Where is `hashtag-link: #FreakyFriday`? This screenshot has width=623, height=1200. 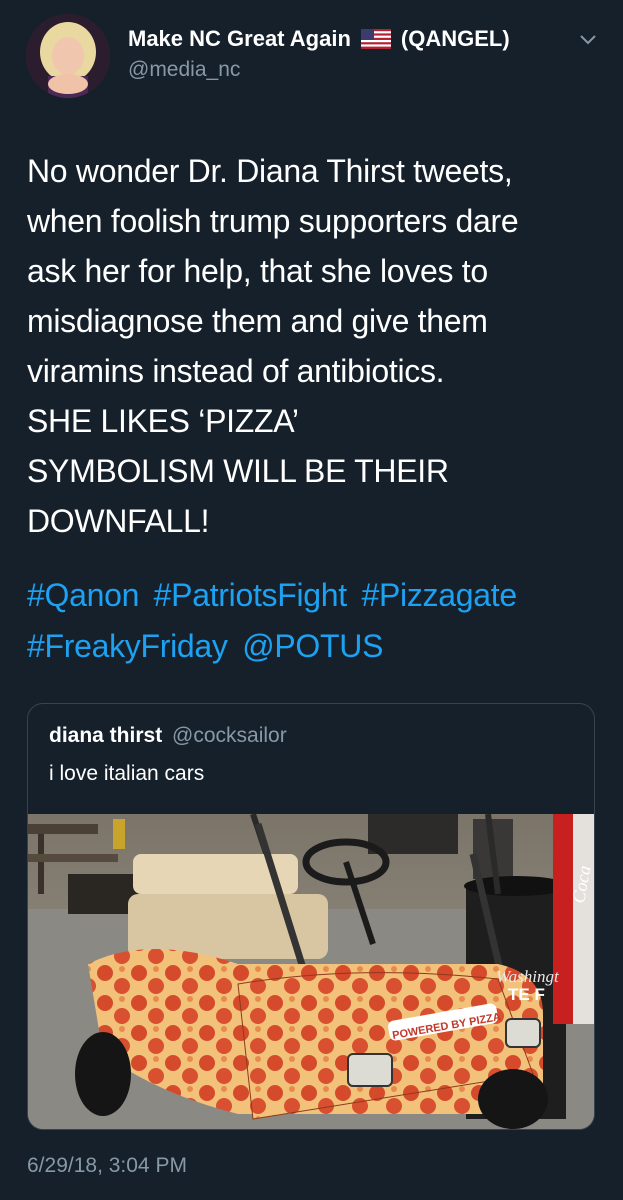 hashtag-link: #FreakyFriday is located at coordinates (127, 646).